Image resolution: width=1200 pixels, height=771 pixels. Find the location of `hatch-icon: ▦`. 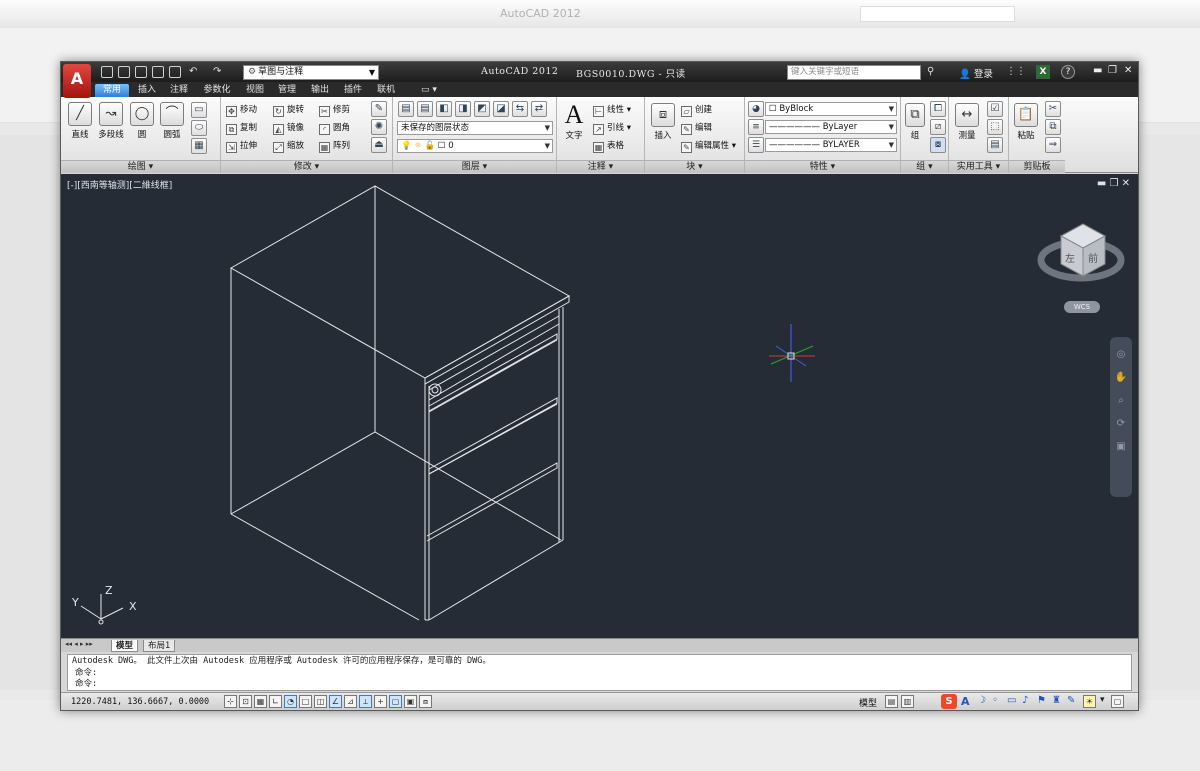

hatch-icon: ▦ is located at coordinates (199, 146).